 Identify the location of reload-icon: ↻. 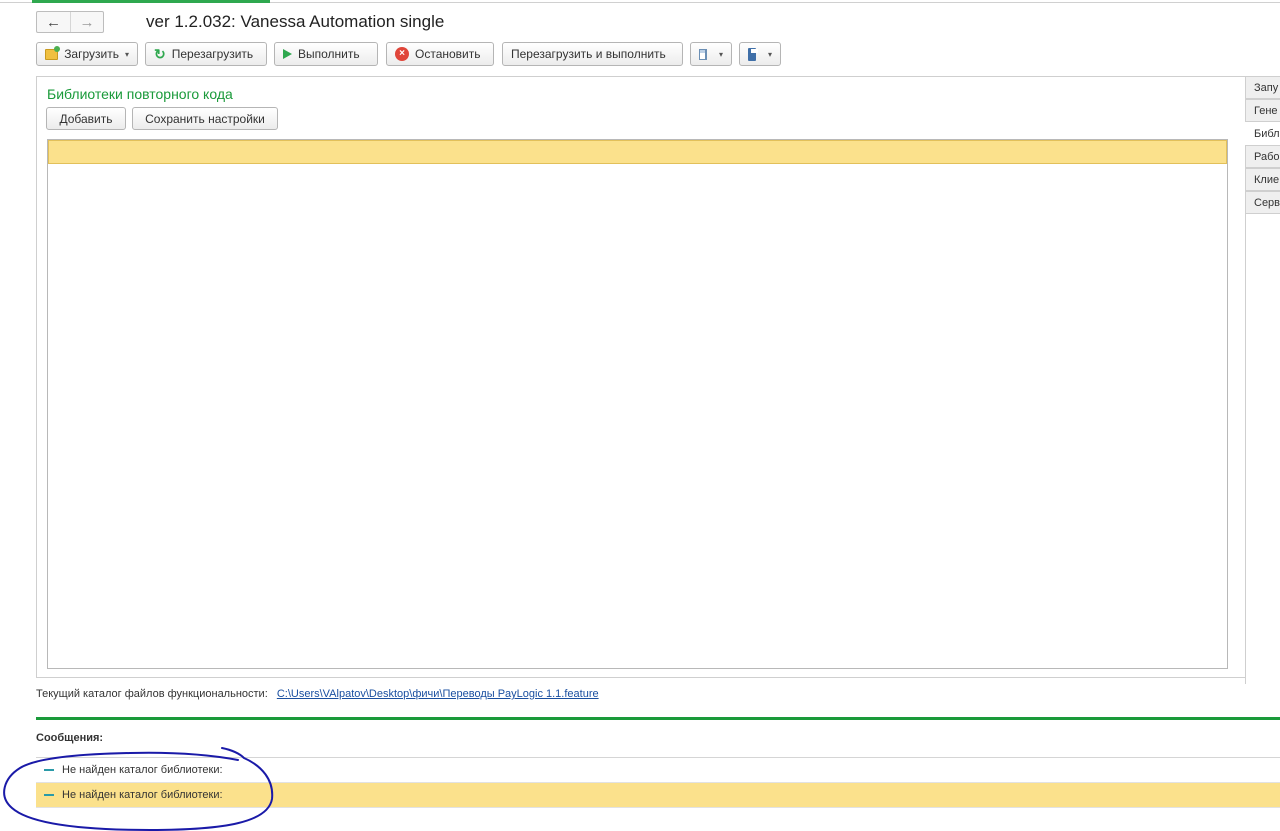
(160, 54).